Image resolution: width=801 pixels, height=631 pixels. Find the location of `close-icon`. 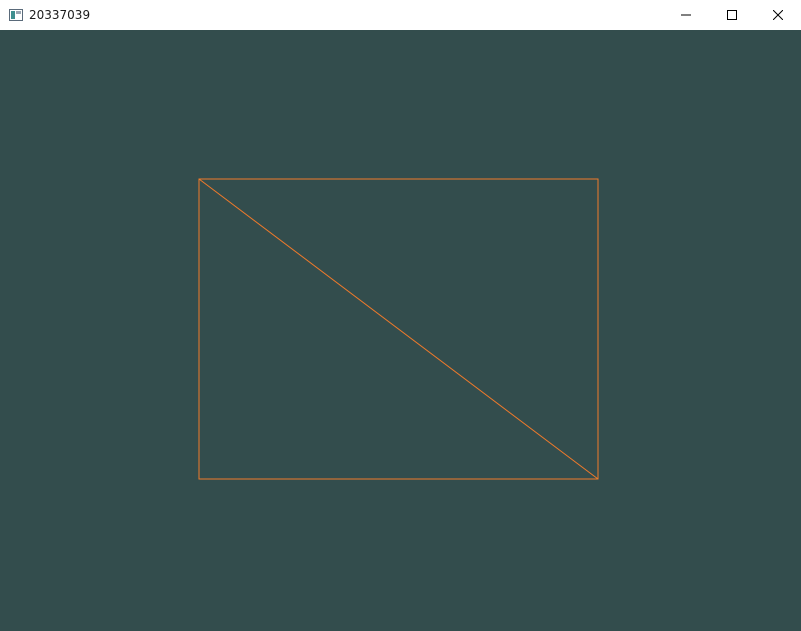

close-icon is located at coordinates (778, 15).